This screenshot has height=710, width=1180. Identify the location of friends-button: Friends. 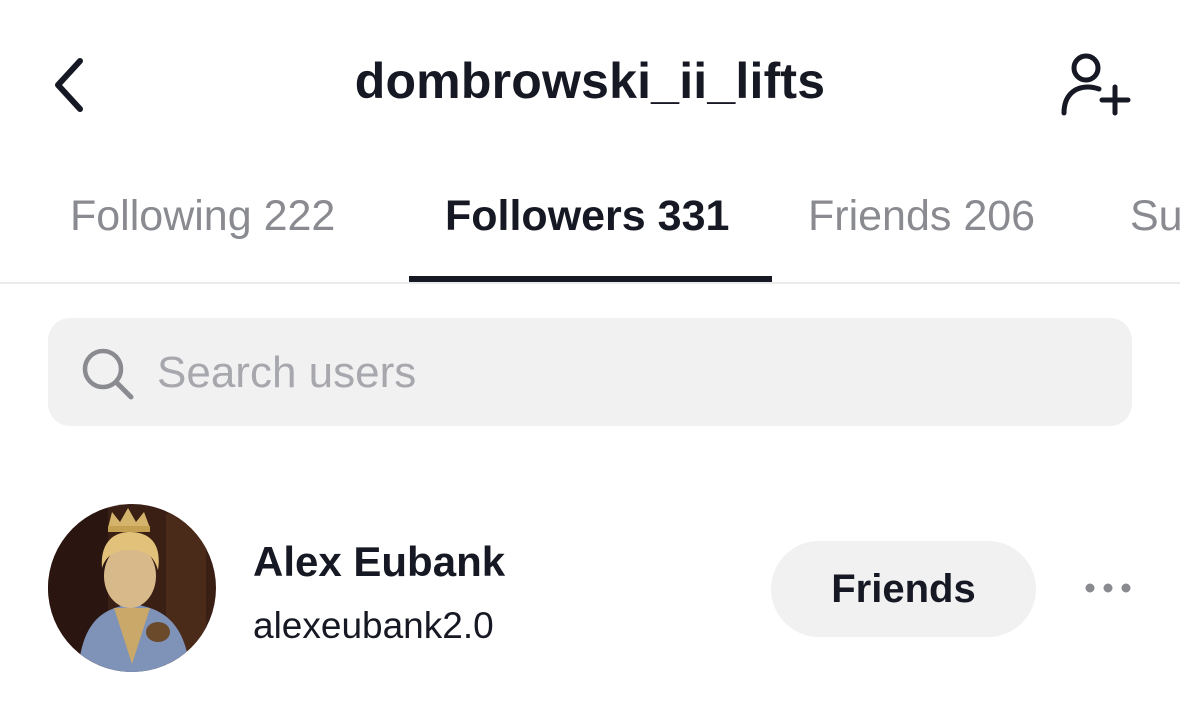
(903, 589).